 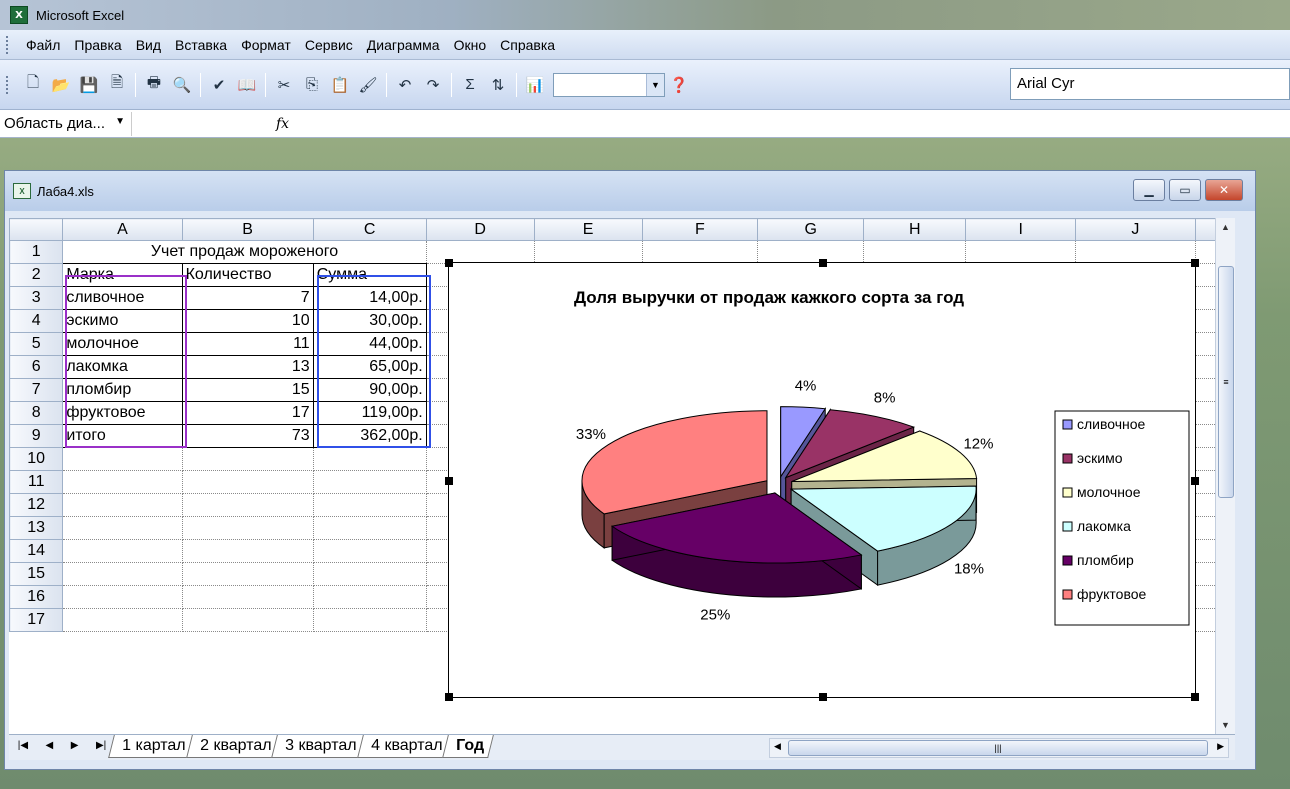 I want to click on copy-icon: ⎘, so click(x=312, y=85).